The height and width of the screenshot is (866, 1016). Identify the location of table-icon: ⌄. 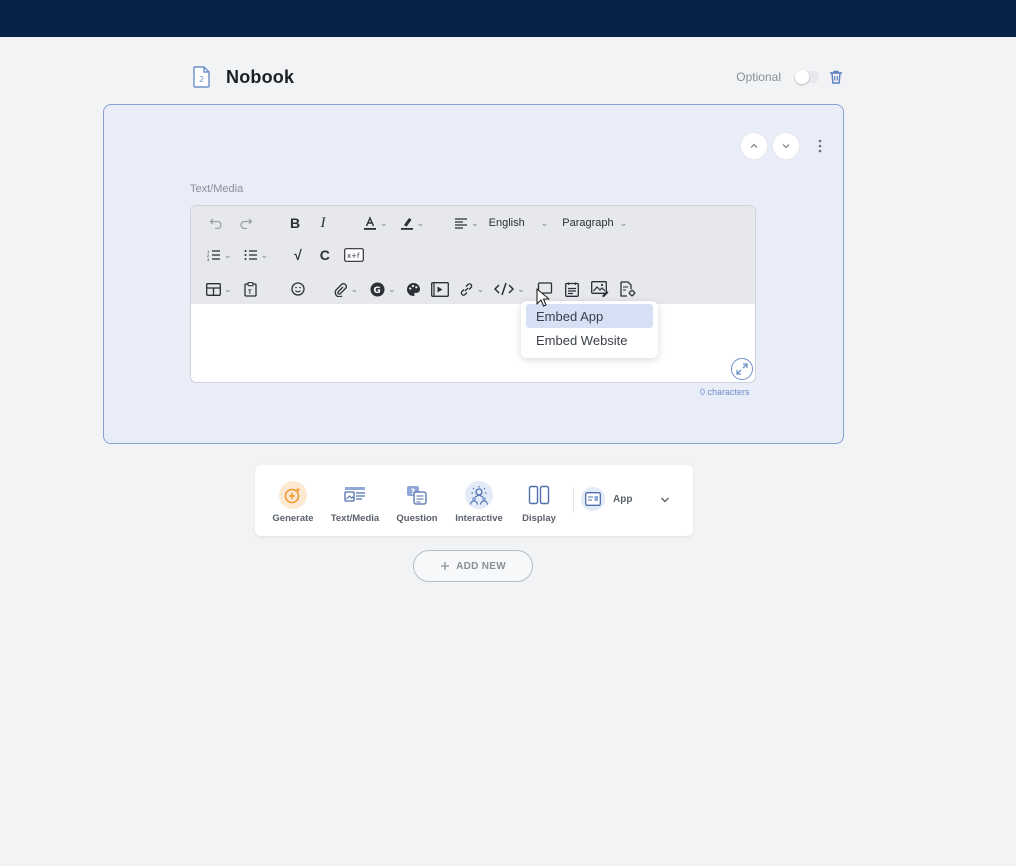
(219, 289).